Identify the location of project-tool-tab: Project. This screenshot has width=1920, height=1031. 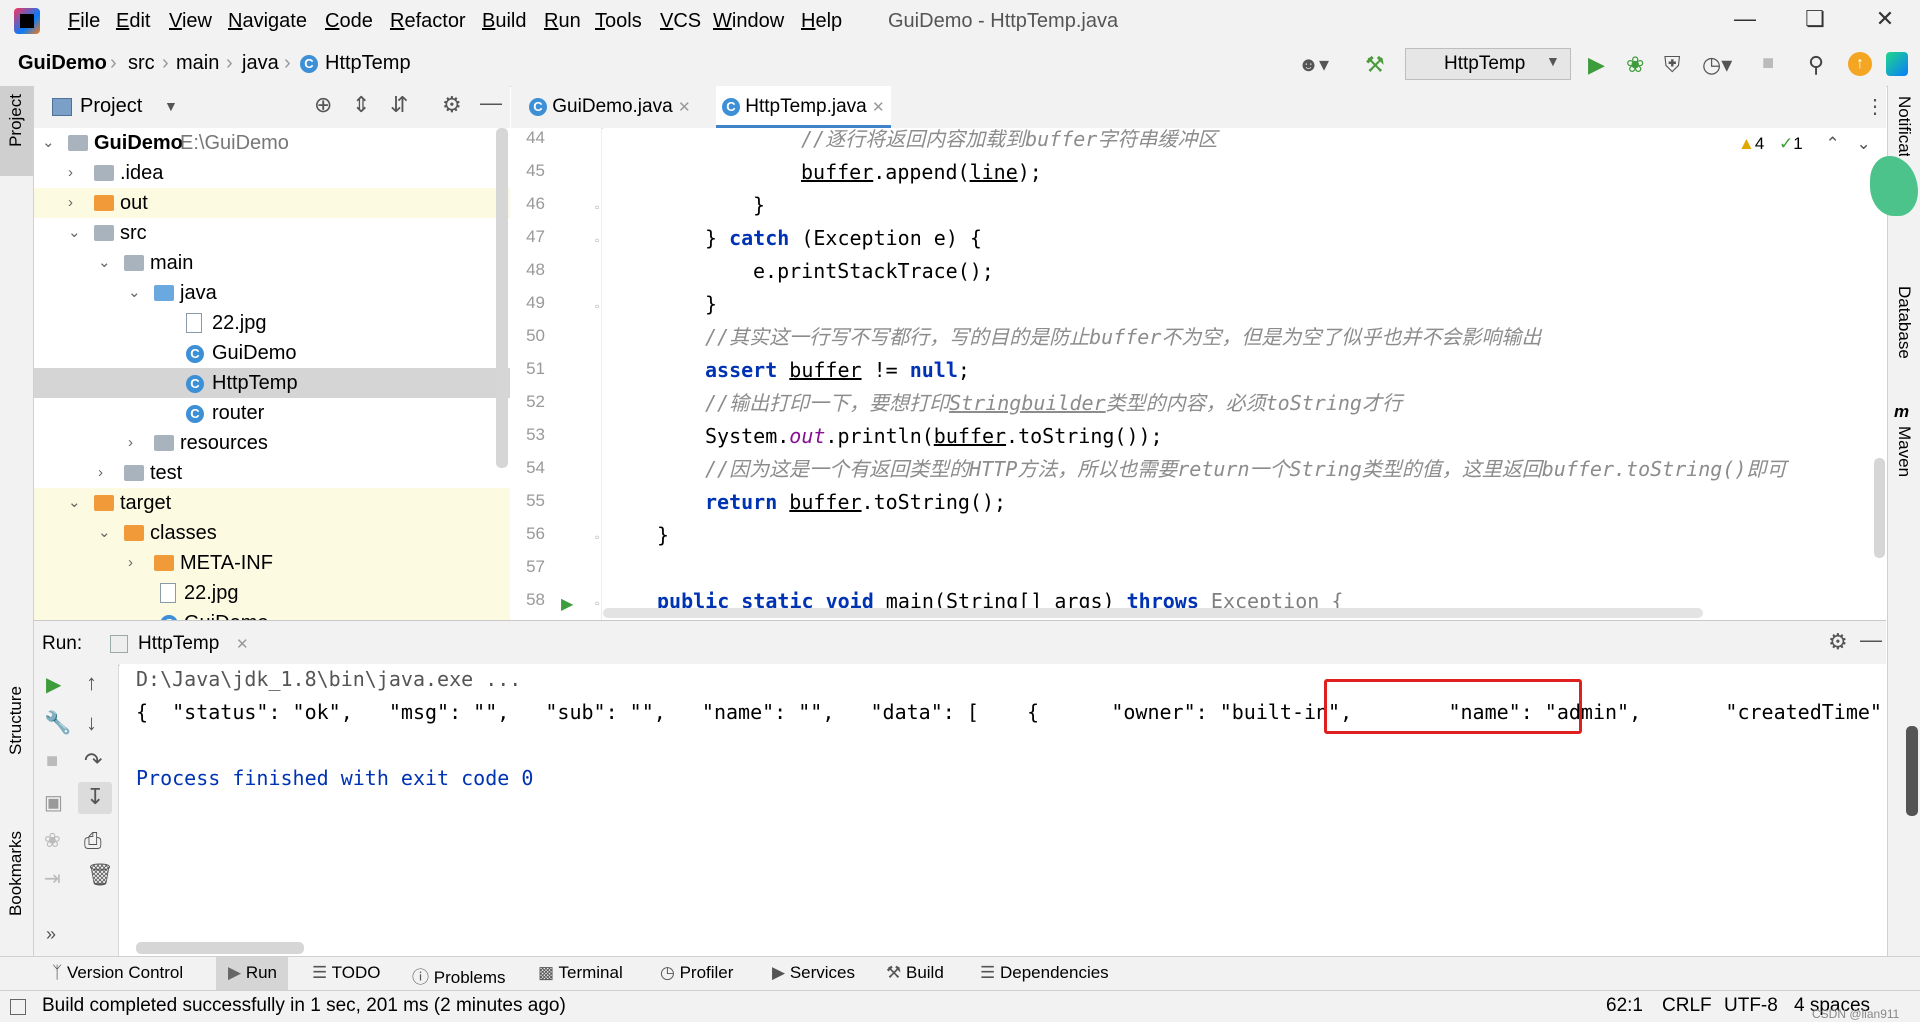
(16, 131).